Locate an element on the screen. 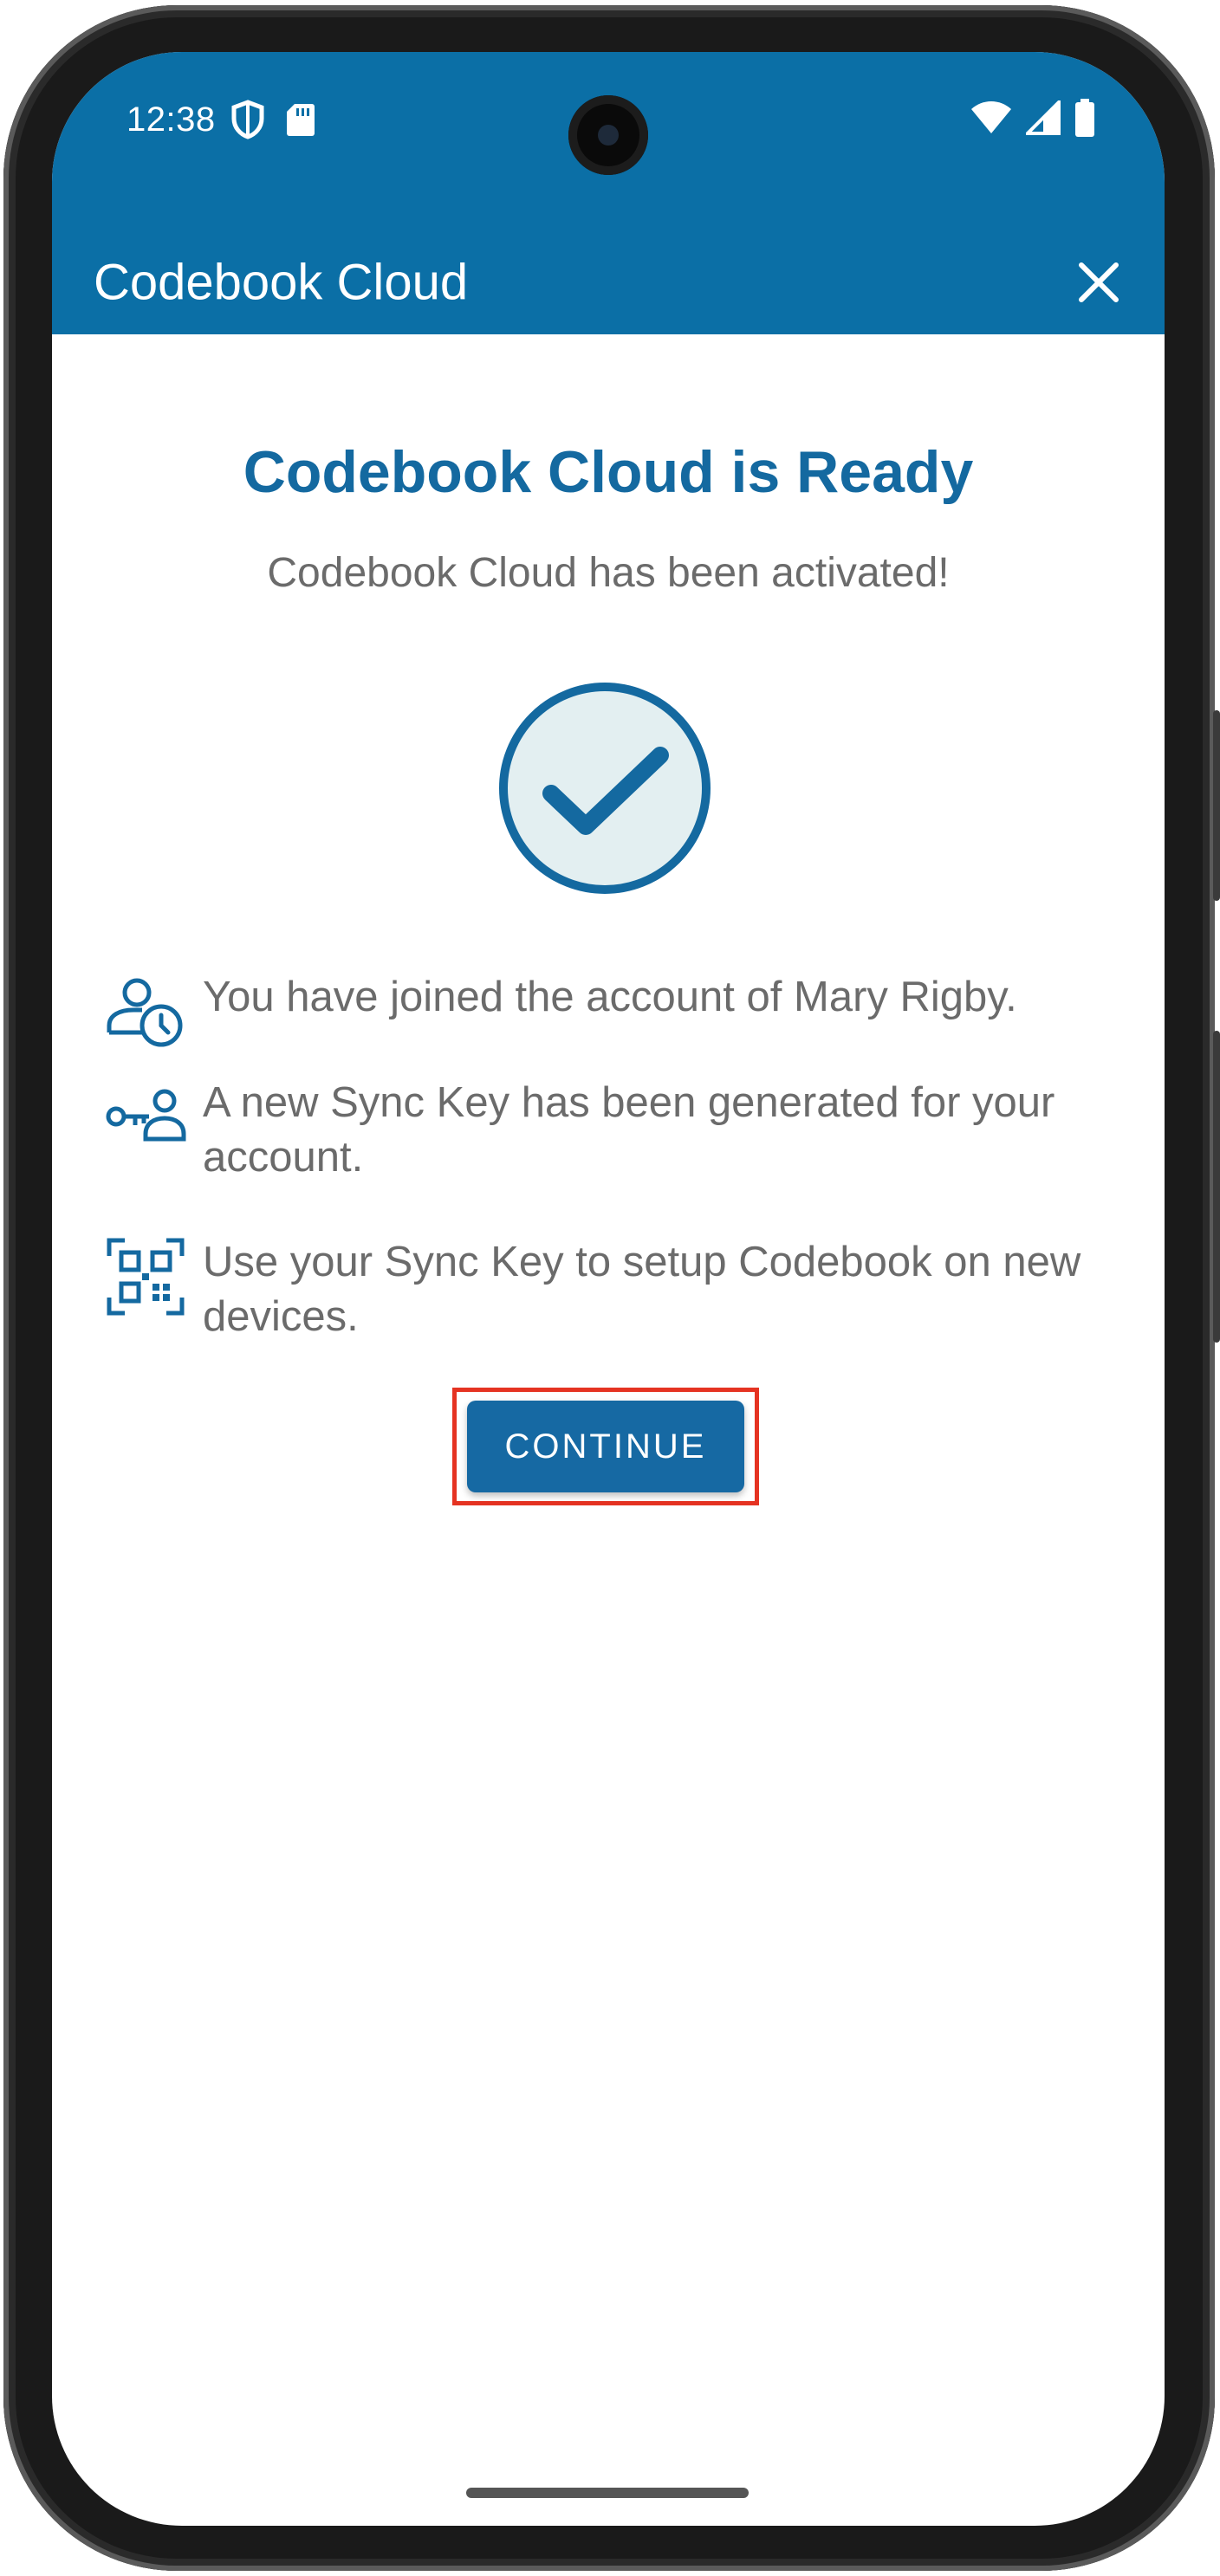 The width and height of the screenshot is (1220, 2576). close-icon is located at coordinates (1099, 282).